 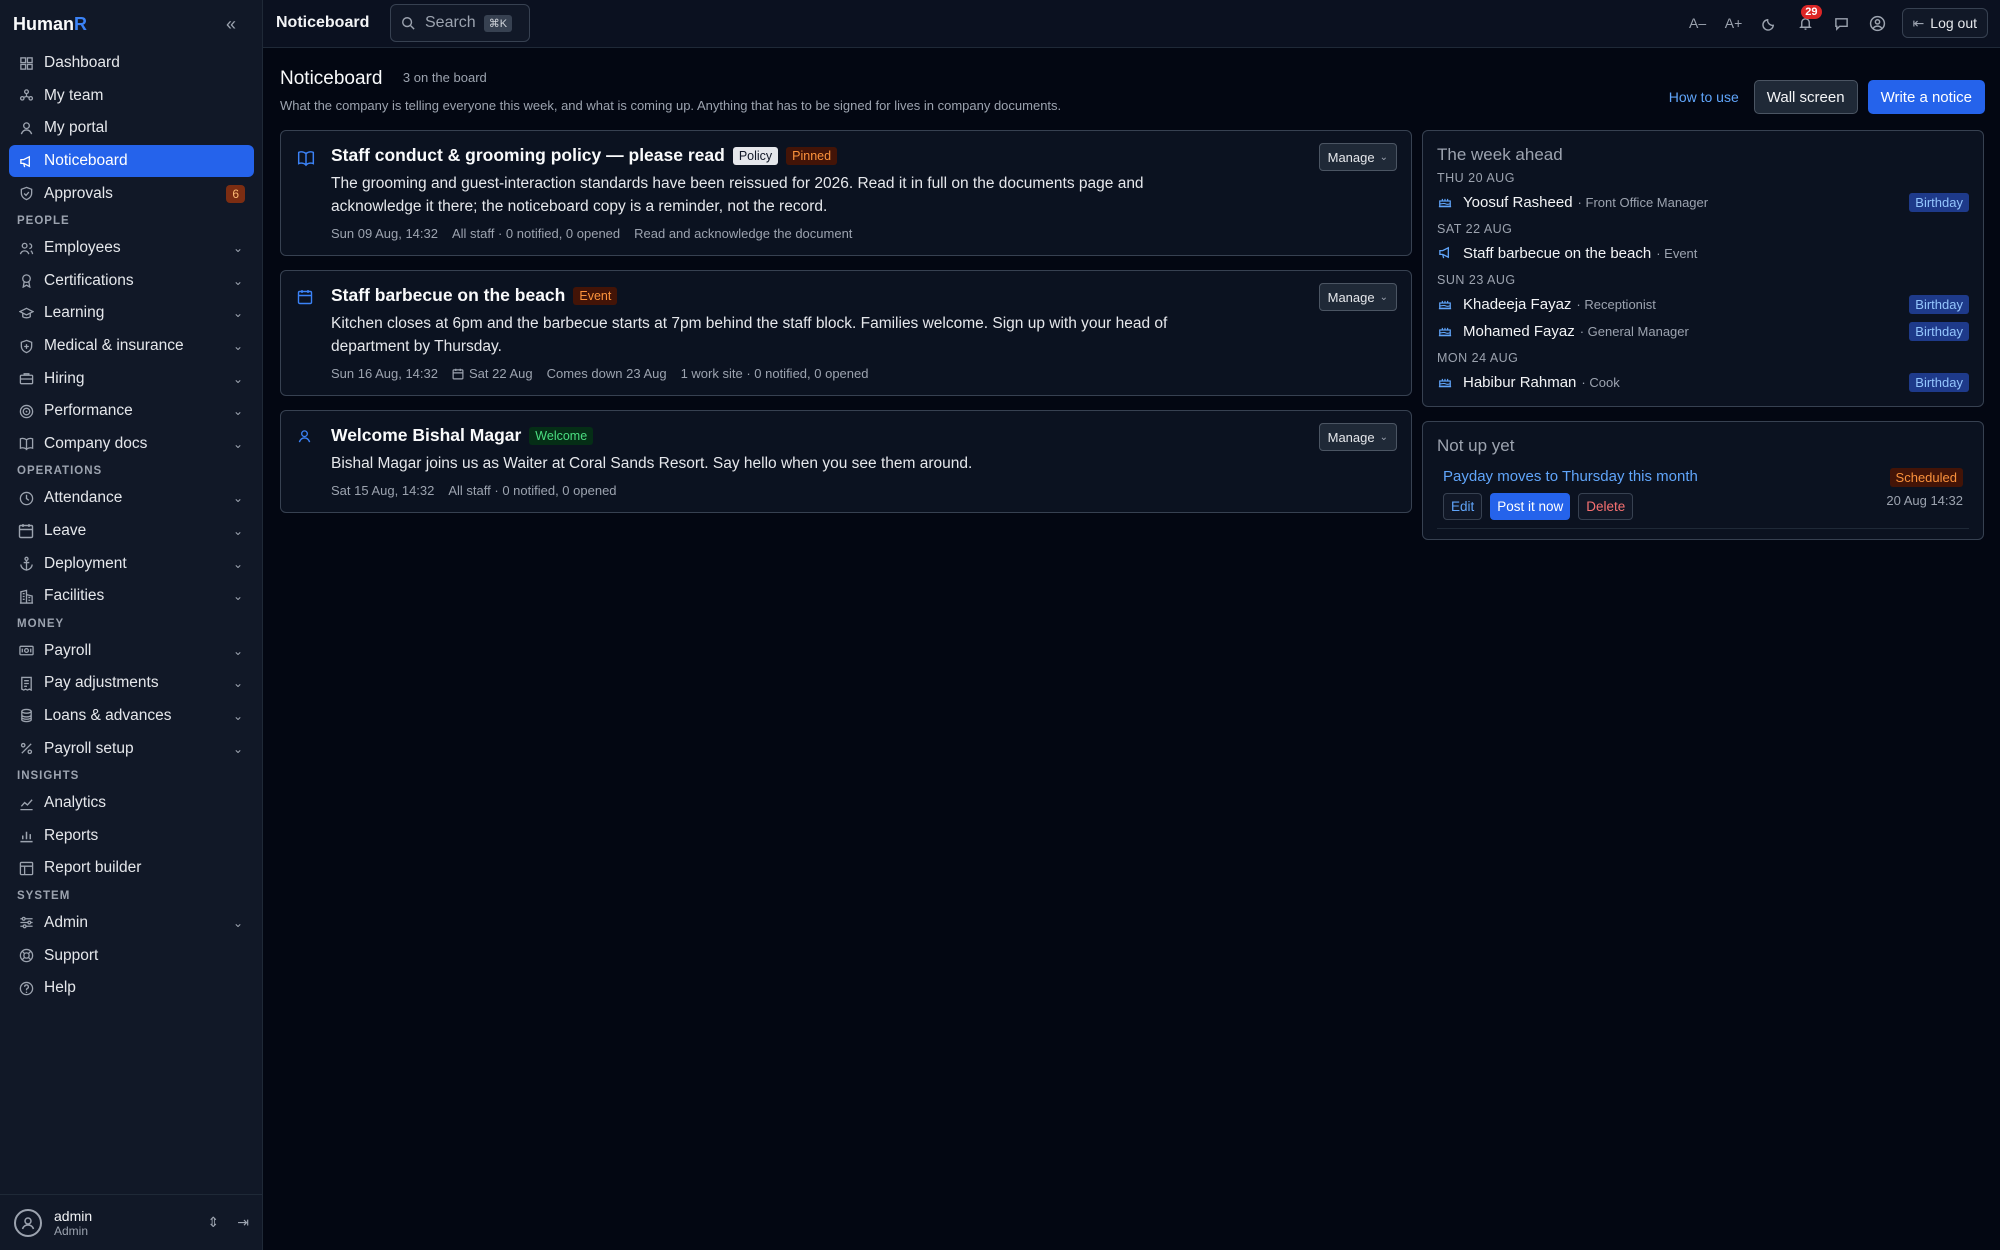 What do you see at coordinates (1703, 476) in the screenshot?
I see `scheduled-notice-title: Payday moves to Thursday this month` at bounding box center [1703, 476].